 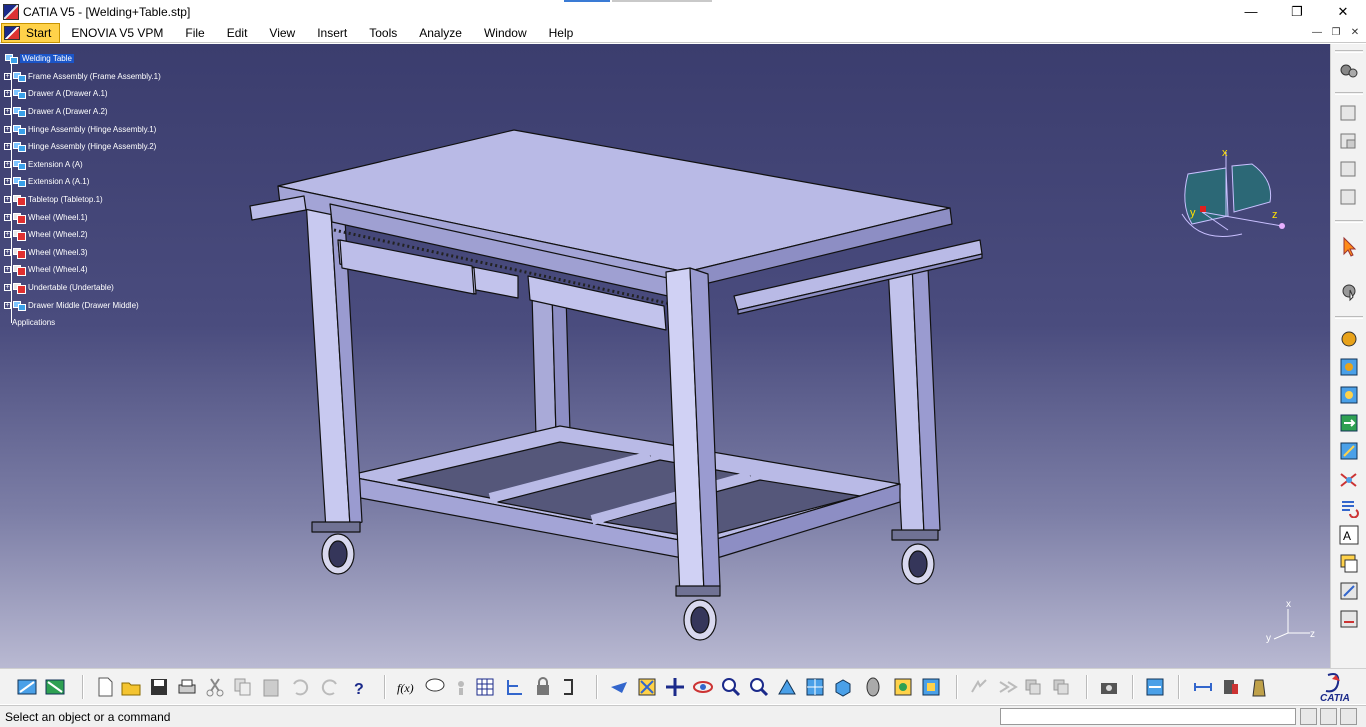 I want to click on smart-move-icon, so click(x=1061, y=687).